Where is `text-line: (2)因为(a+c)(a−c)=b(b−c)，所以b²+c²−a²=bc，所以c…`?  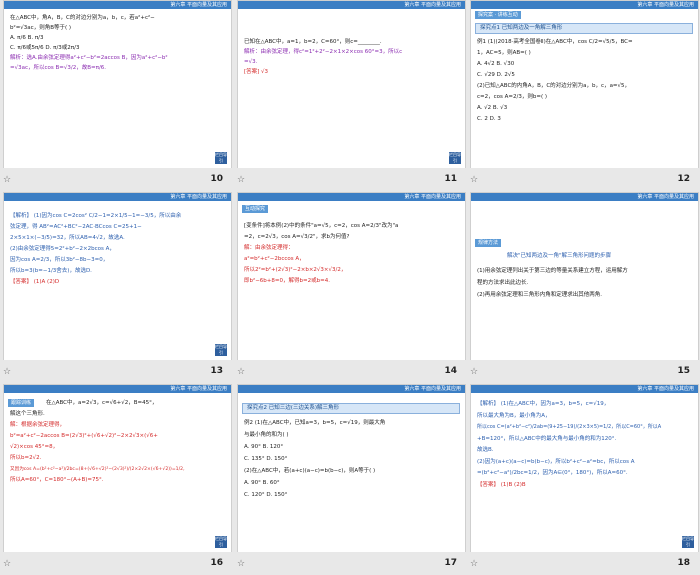
text-line: (2)因为(a+c)(a−c)=b(b−c)，所以b²+c²−a²=bc，所以c… is located at coordinates (556, 461).